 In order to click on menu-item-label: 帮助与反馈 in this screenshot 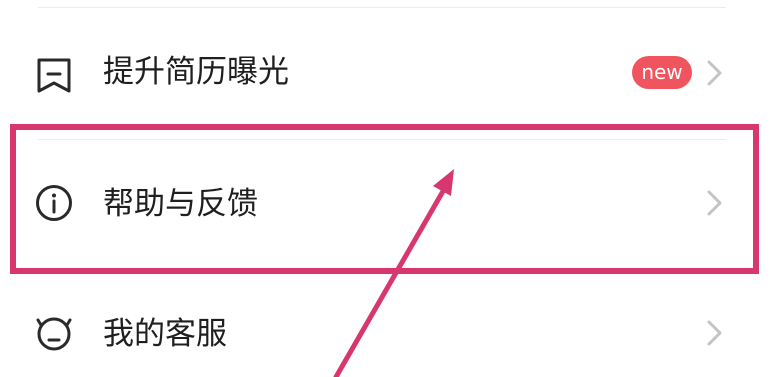, I will do `click(180, 204)`.